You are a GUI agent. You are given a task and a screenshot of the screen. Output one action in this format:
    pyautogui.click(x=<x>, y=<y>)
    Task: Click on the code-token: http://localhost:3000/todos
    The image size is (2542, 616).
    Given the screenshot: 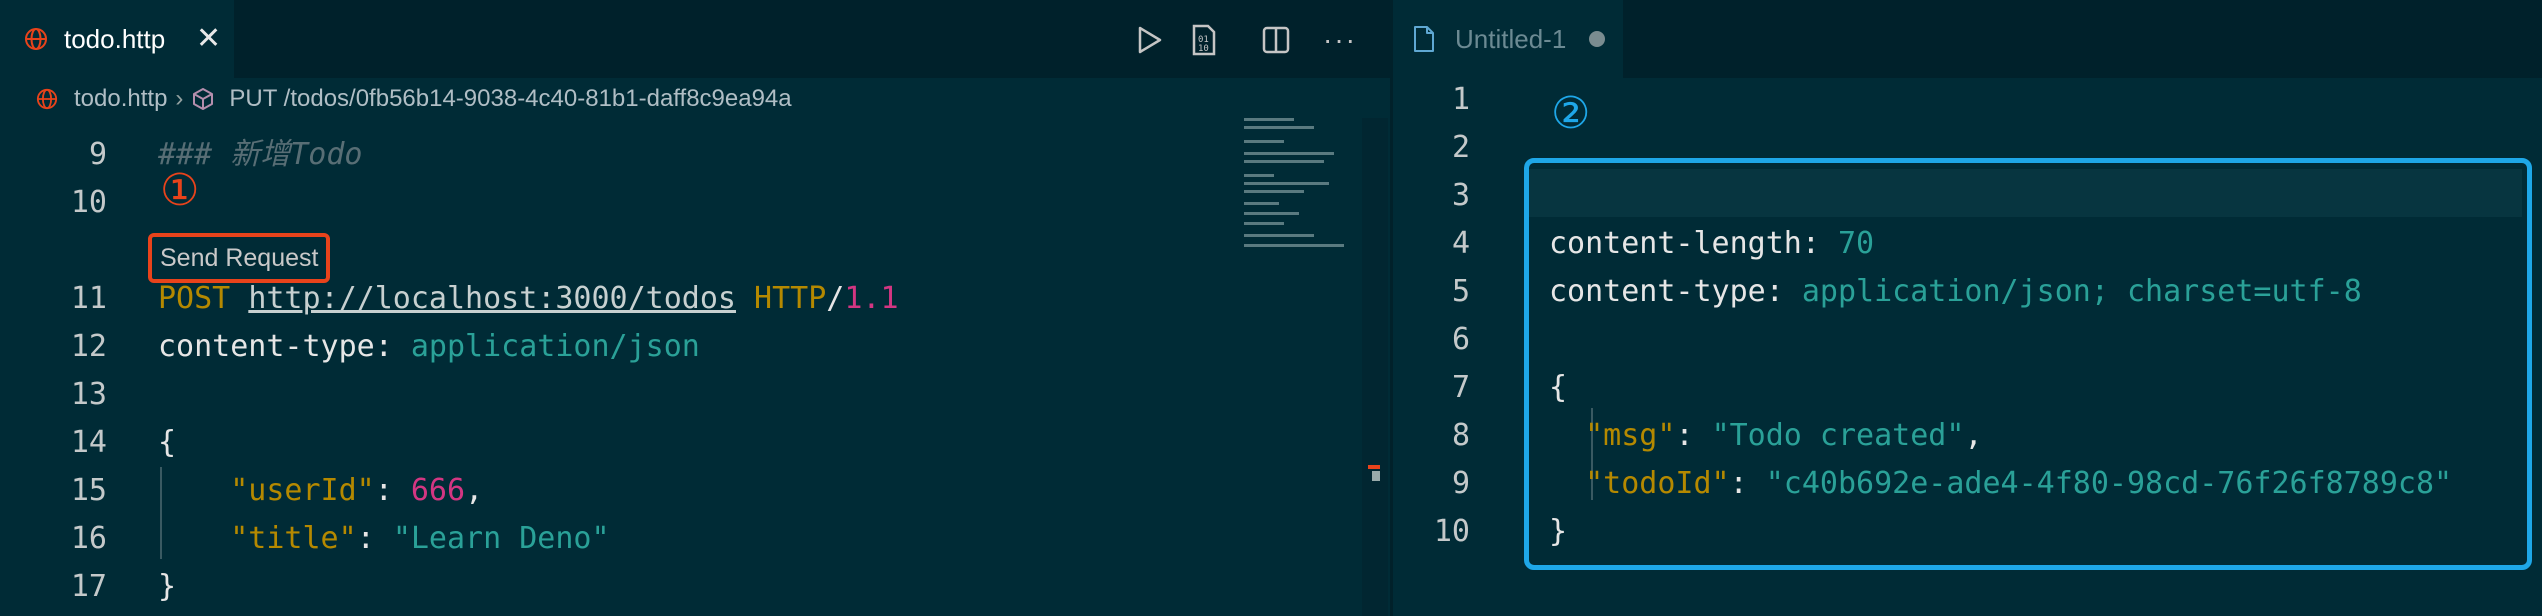 What is the action you would take?
    pyautogui.click(x=492, y=298)
    